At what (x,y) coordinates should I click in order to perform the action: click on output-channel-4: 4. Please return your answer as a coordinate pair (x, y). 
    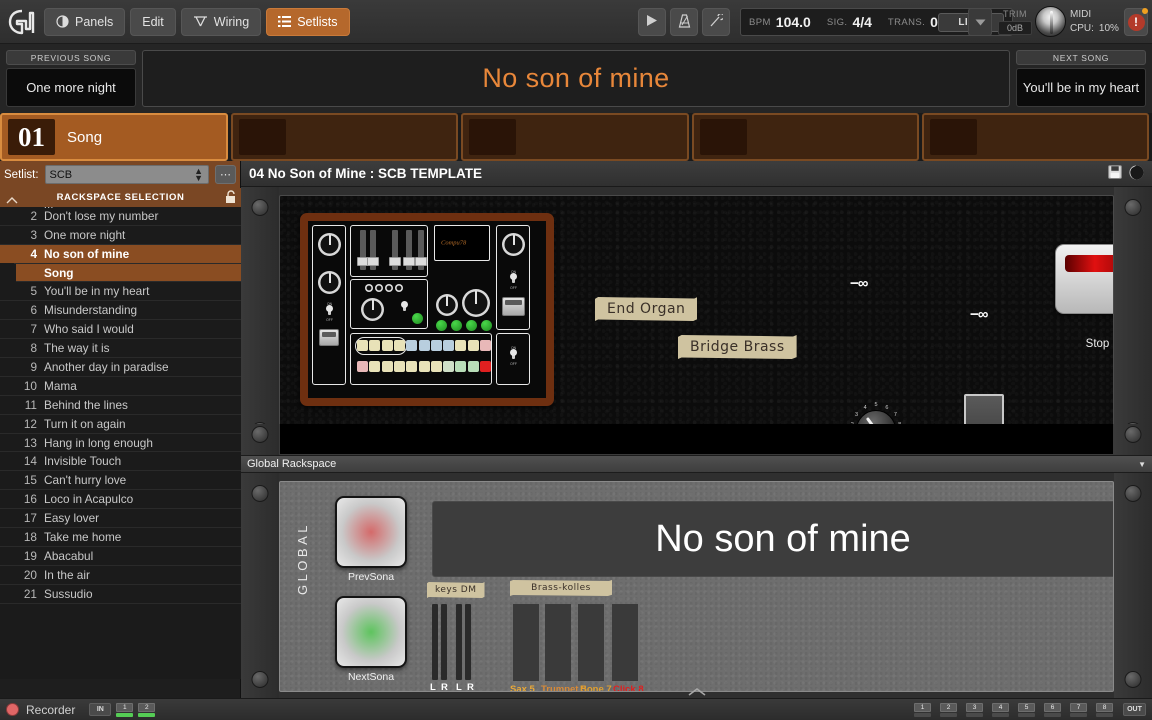
    Looking at the image, I should click on (1000, 709).